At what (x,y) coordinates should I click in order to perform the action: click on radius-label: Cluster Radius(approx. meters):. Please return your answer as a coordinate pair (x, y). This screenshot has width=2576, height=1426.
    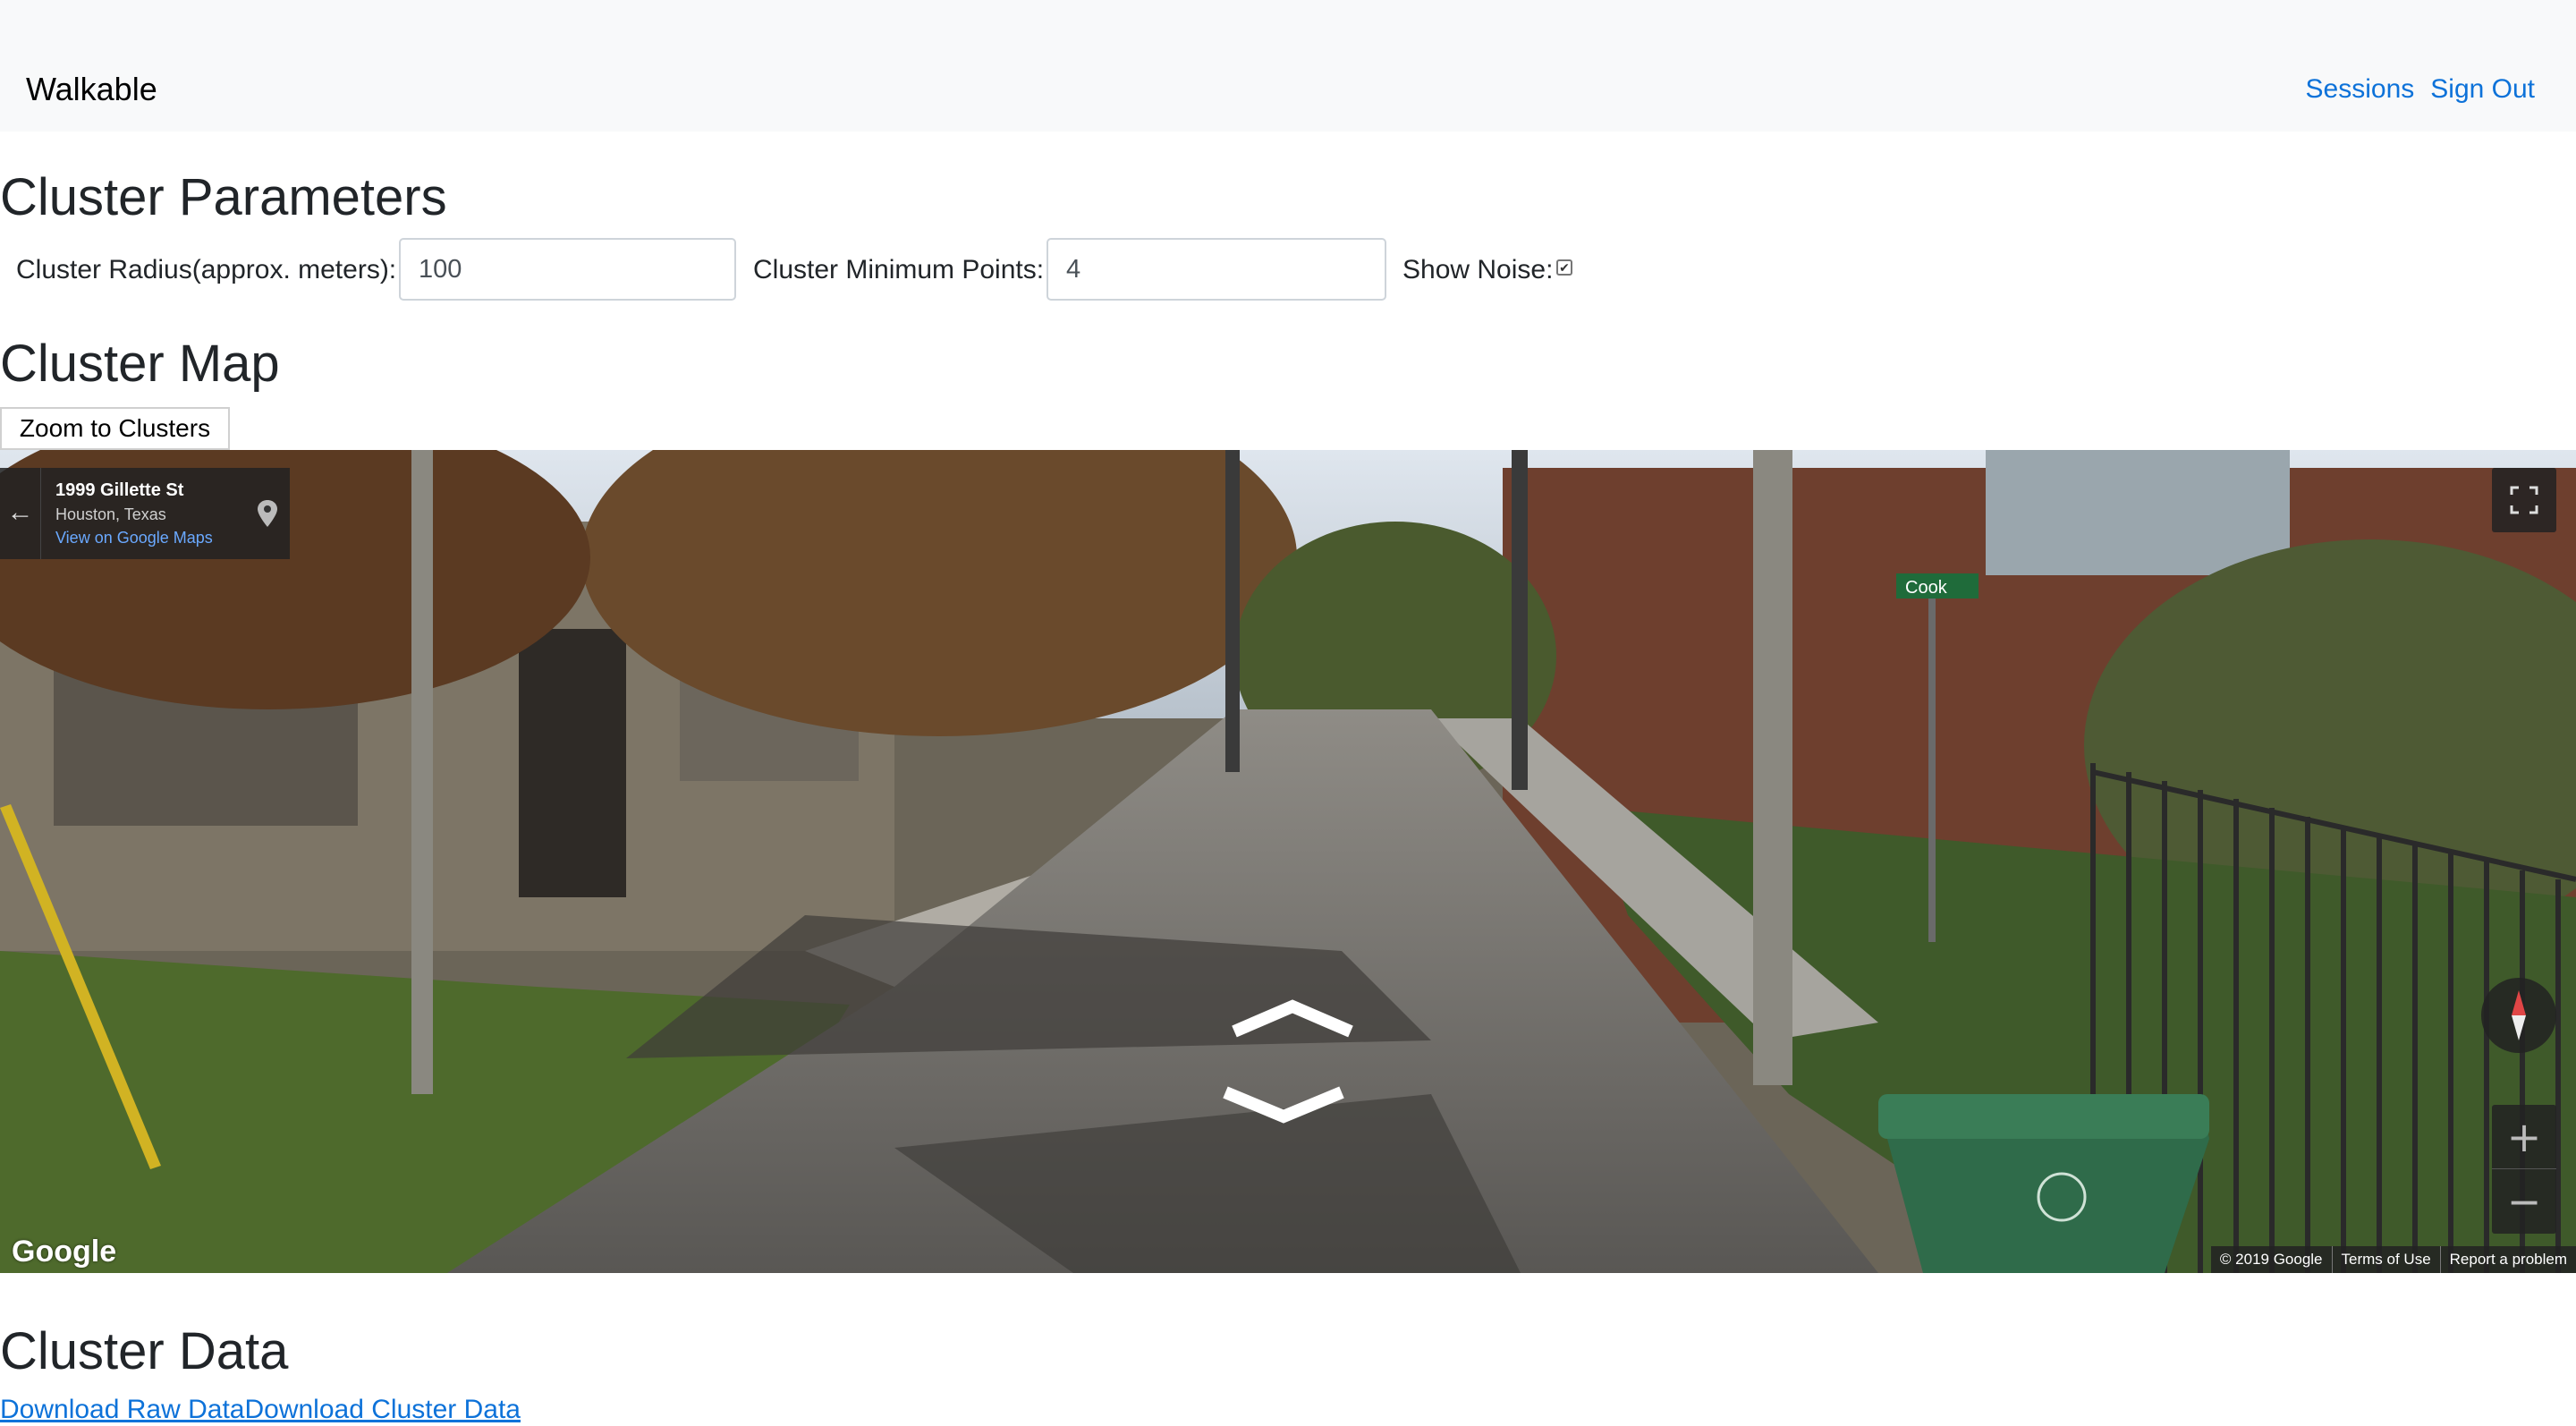
    Looking at the image, I should click on (206, 270).